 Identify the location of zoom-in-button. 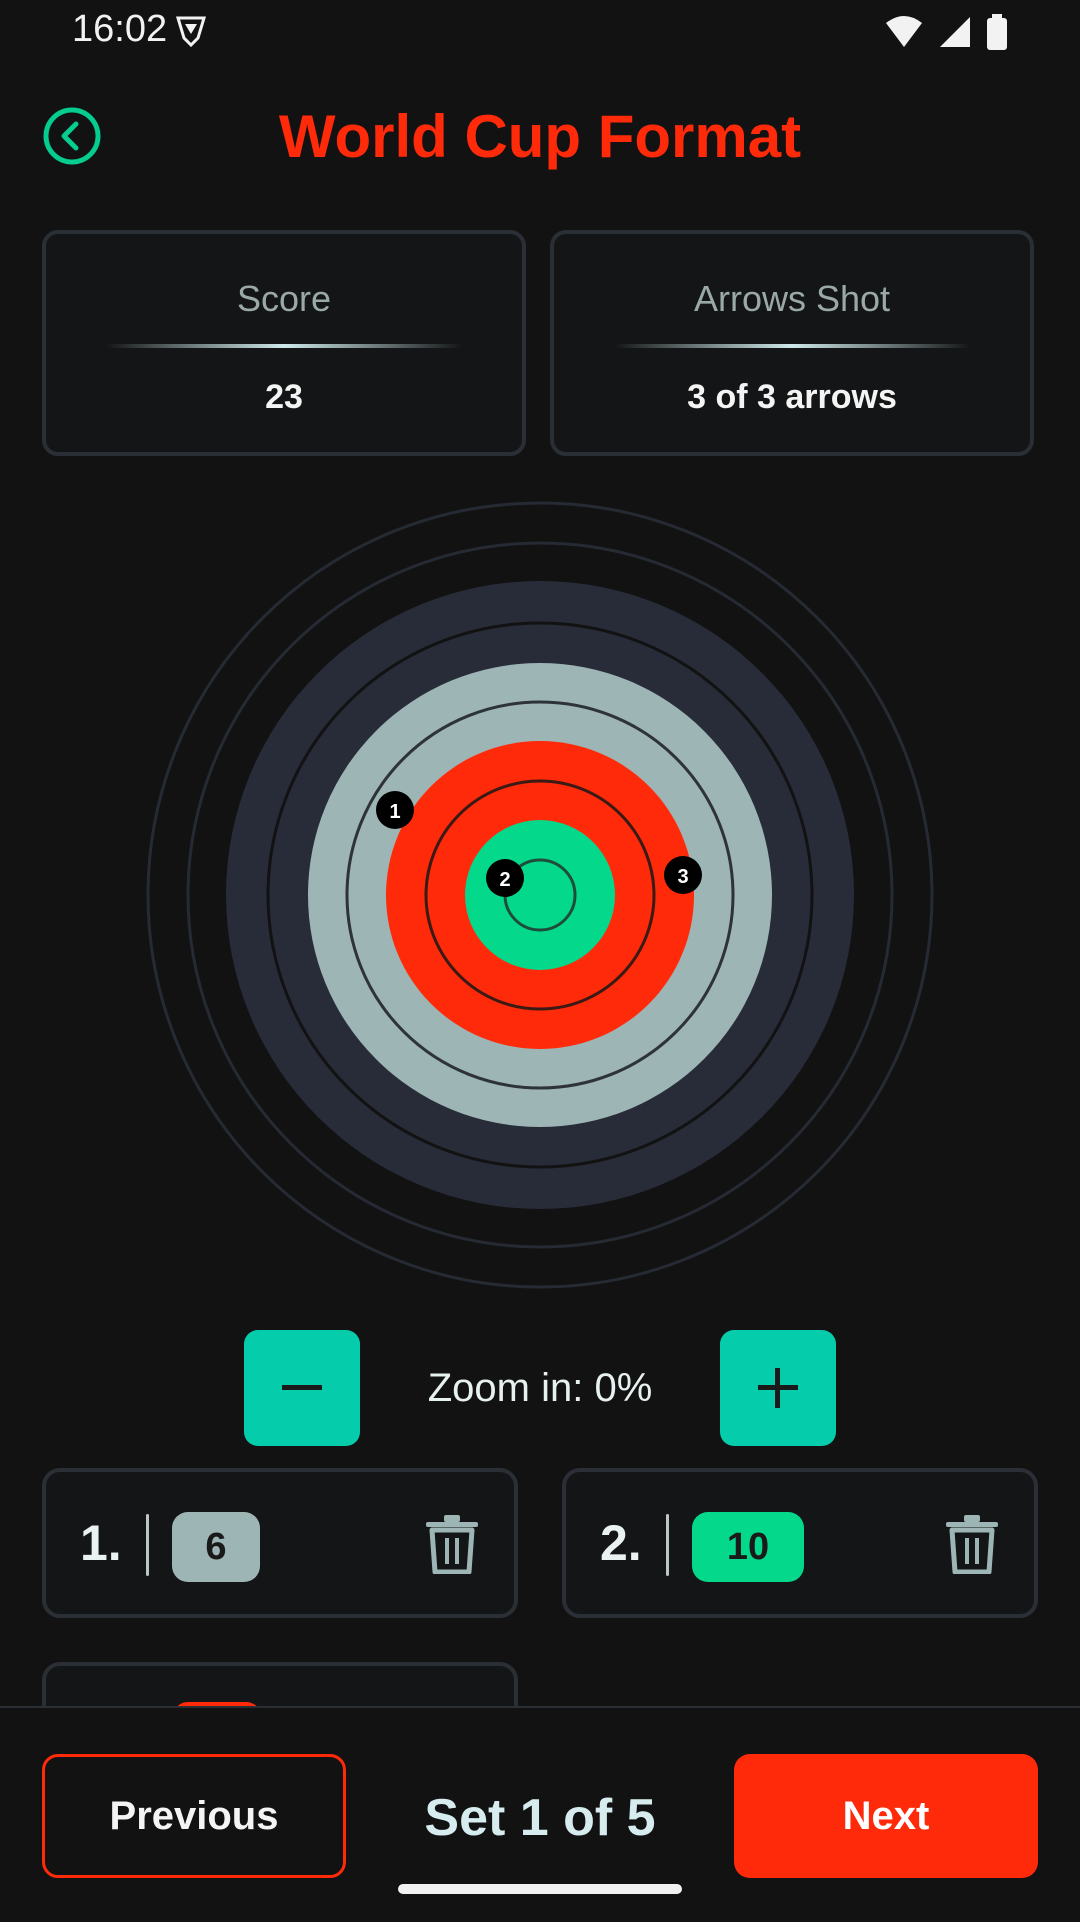
(778, 1388).